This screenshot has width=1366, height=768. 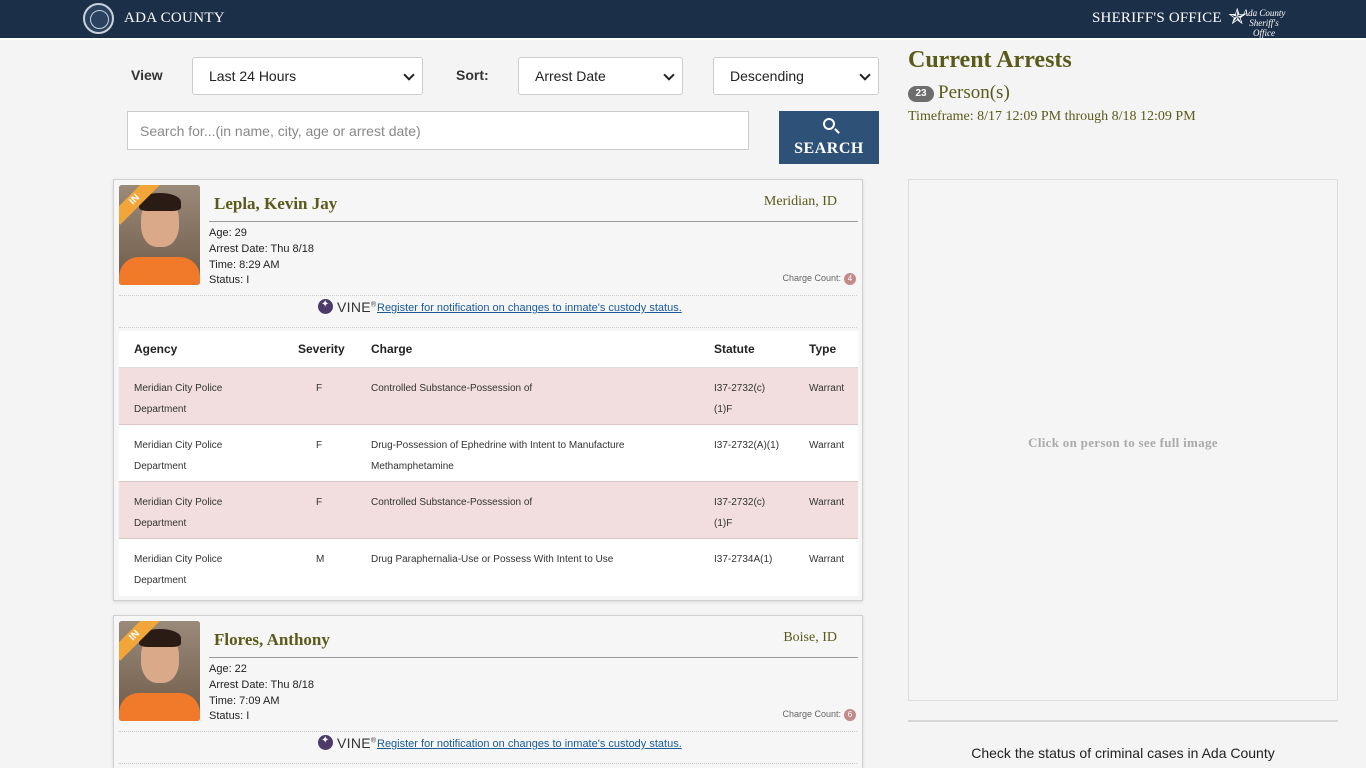 What do you see at coordinates (921, 94) in the screenshot?
I see `person-count-badge: 23` at bounding box center [921, 94].